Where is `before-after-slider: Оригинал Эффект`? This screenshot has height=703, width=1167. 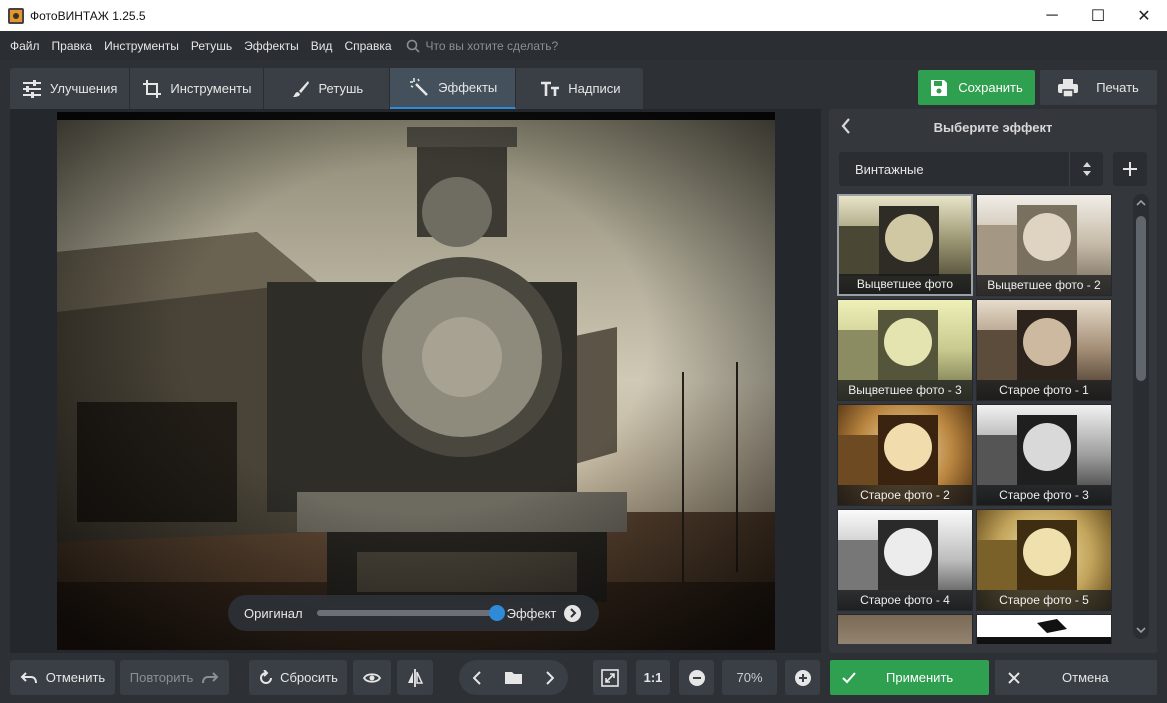
before-after-slider: Оригинал Эффект is located at coordinates (413, 613).